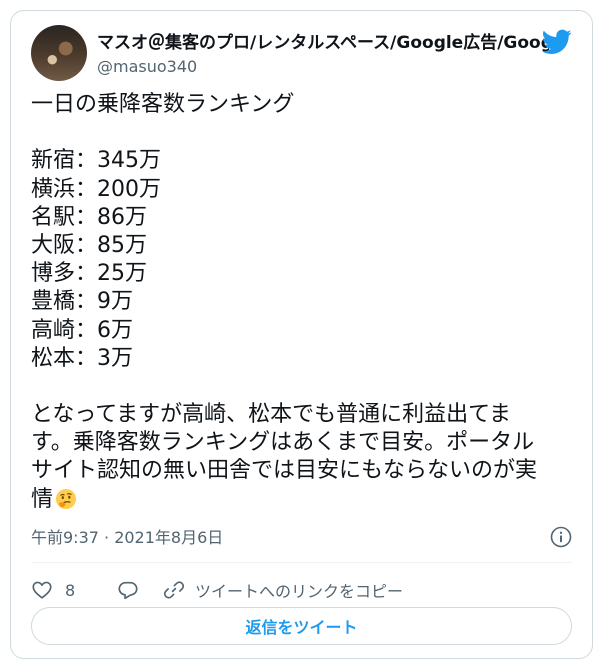 Image resolution: width=605 pixels, height=670 pixels. What do you see at coordinates (271, 415) in the screenshot?
I see `paragraph-line: となってますが高崎、松本でも普通に利益出てま` at bounding box center [271, 415].